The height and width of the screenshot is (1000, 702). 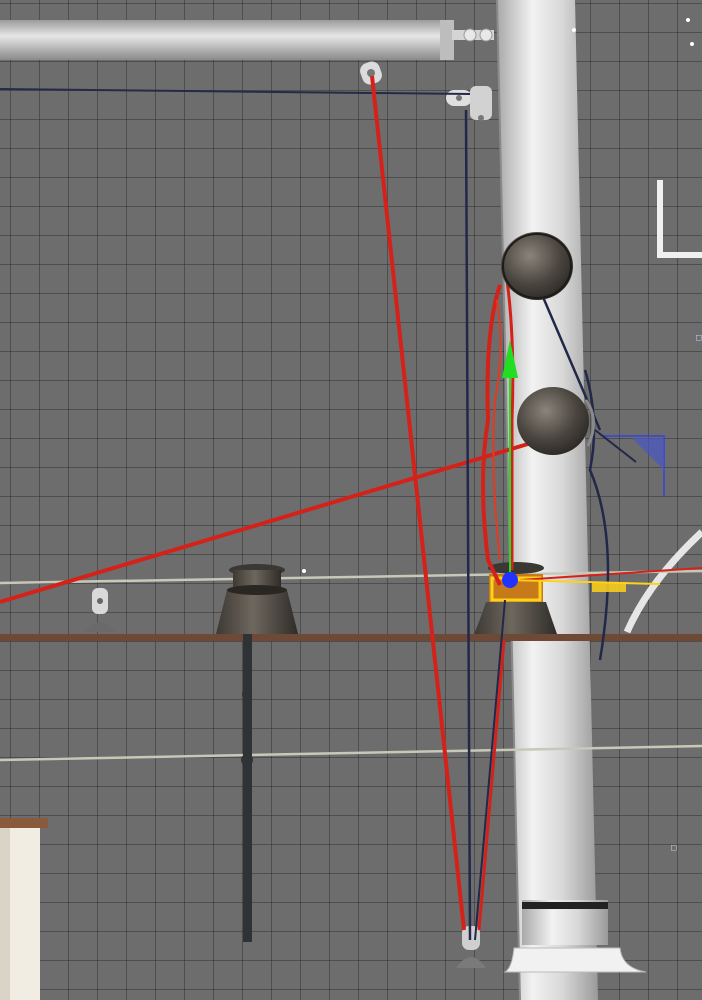 I want to click on gizmo-origin, so click(x=510, y=580).